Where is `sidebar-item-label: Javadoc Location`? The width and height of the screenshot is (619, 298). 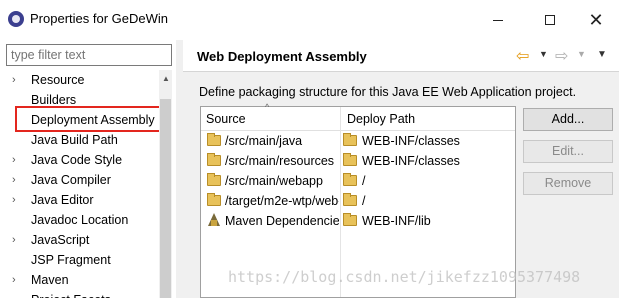
sidebar-item-label: Javadoc Location is located at coordinates (80, 220).